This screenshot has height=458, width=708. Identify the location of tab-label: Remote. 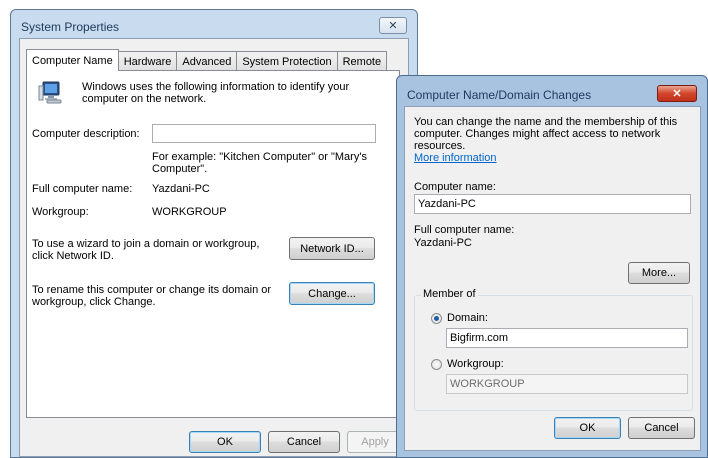
(362, 61).